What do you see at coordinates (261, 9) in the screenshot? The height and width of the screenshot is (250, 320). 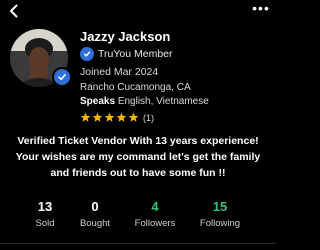 I see `more-options-icon: •••` at bounding box center [261, 9].